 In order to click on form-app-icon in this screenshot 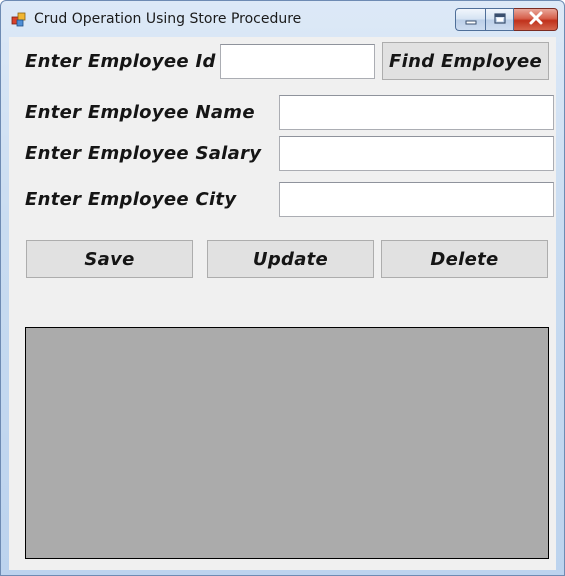, I will do `click(19, 20)`.